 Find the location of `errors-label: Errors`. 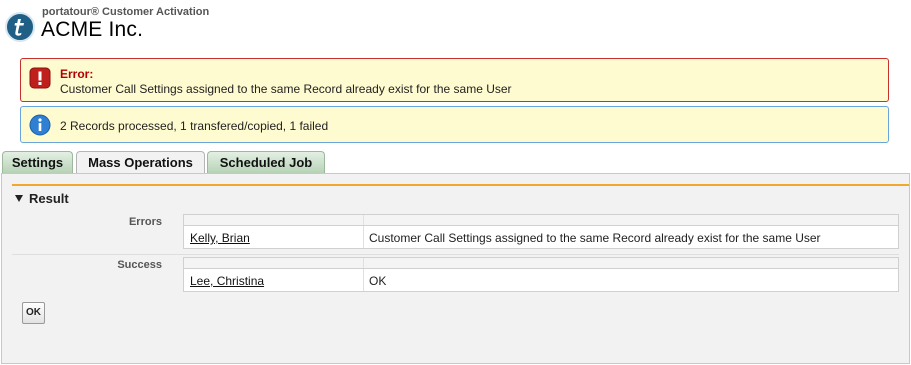

errors-label: Errors is located at coordinates (145, 222).